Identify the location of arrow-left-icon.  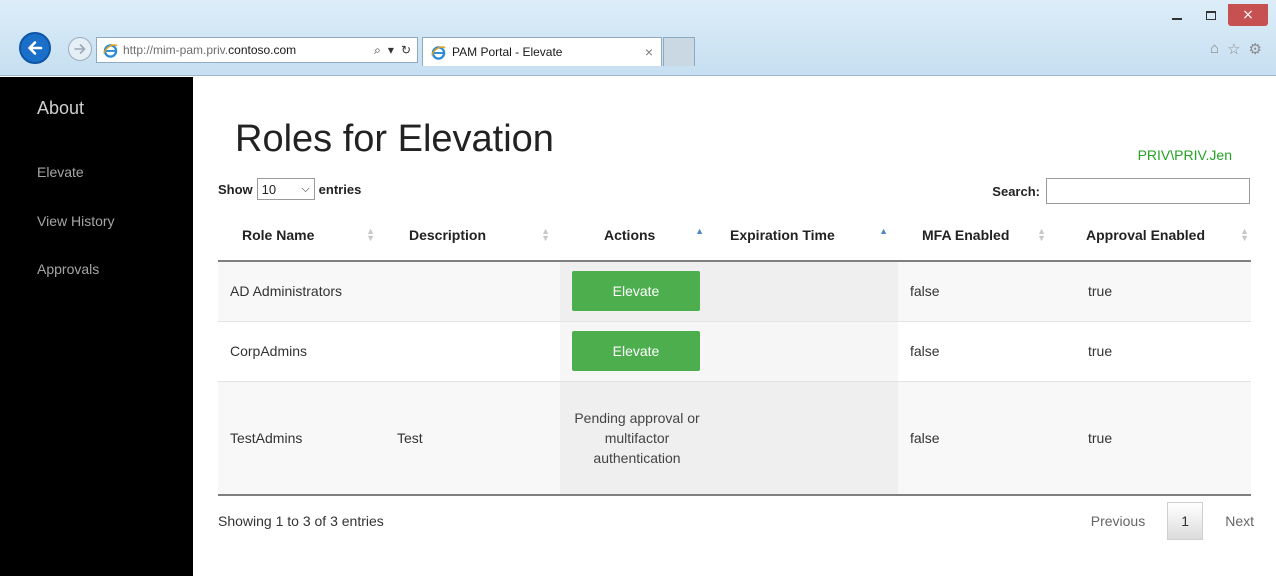
(35, 48).